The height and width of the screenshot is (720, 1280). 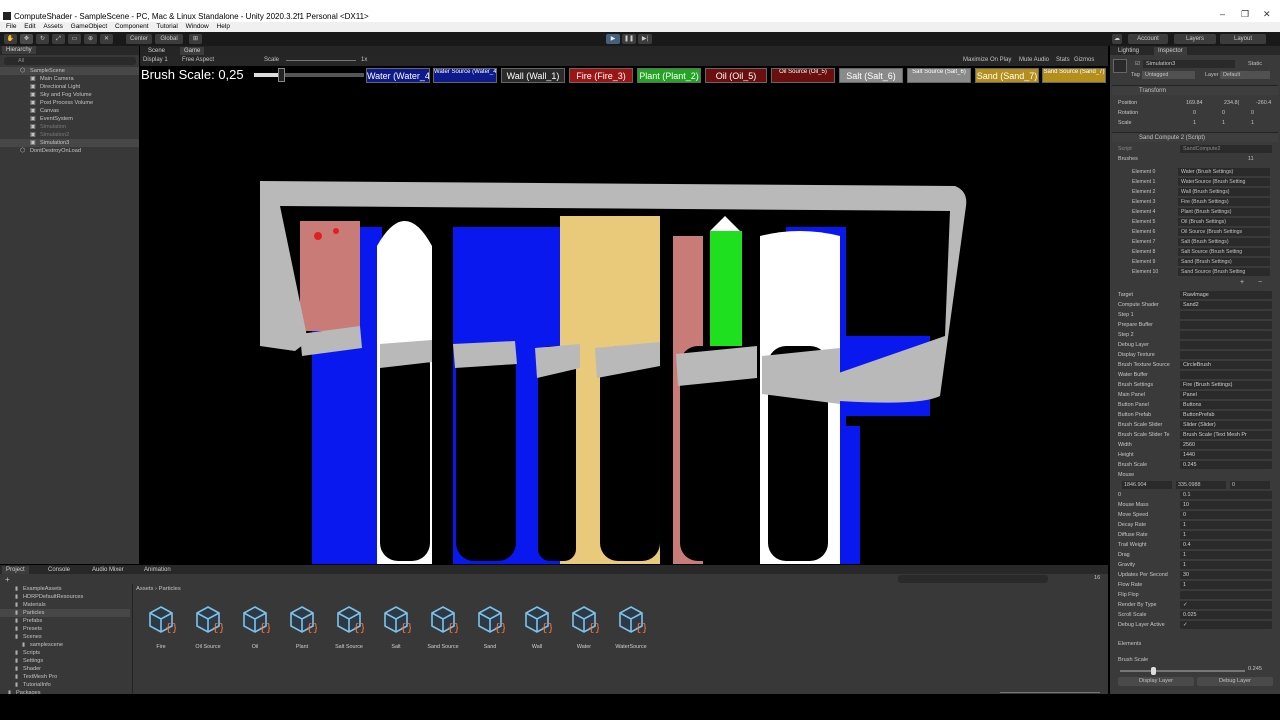 What do you see at coordinates (349, 627) in the screenshot?
I see `prefab-asset: {} Salt Source` at bounding box center [349, 627].